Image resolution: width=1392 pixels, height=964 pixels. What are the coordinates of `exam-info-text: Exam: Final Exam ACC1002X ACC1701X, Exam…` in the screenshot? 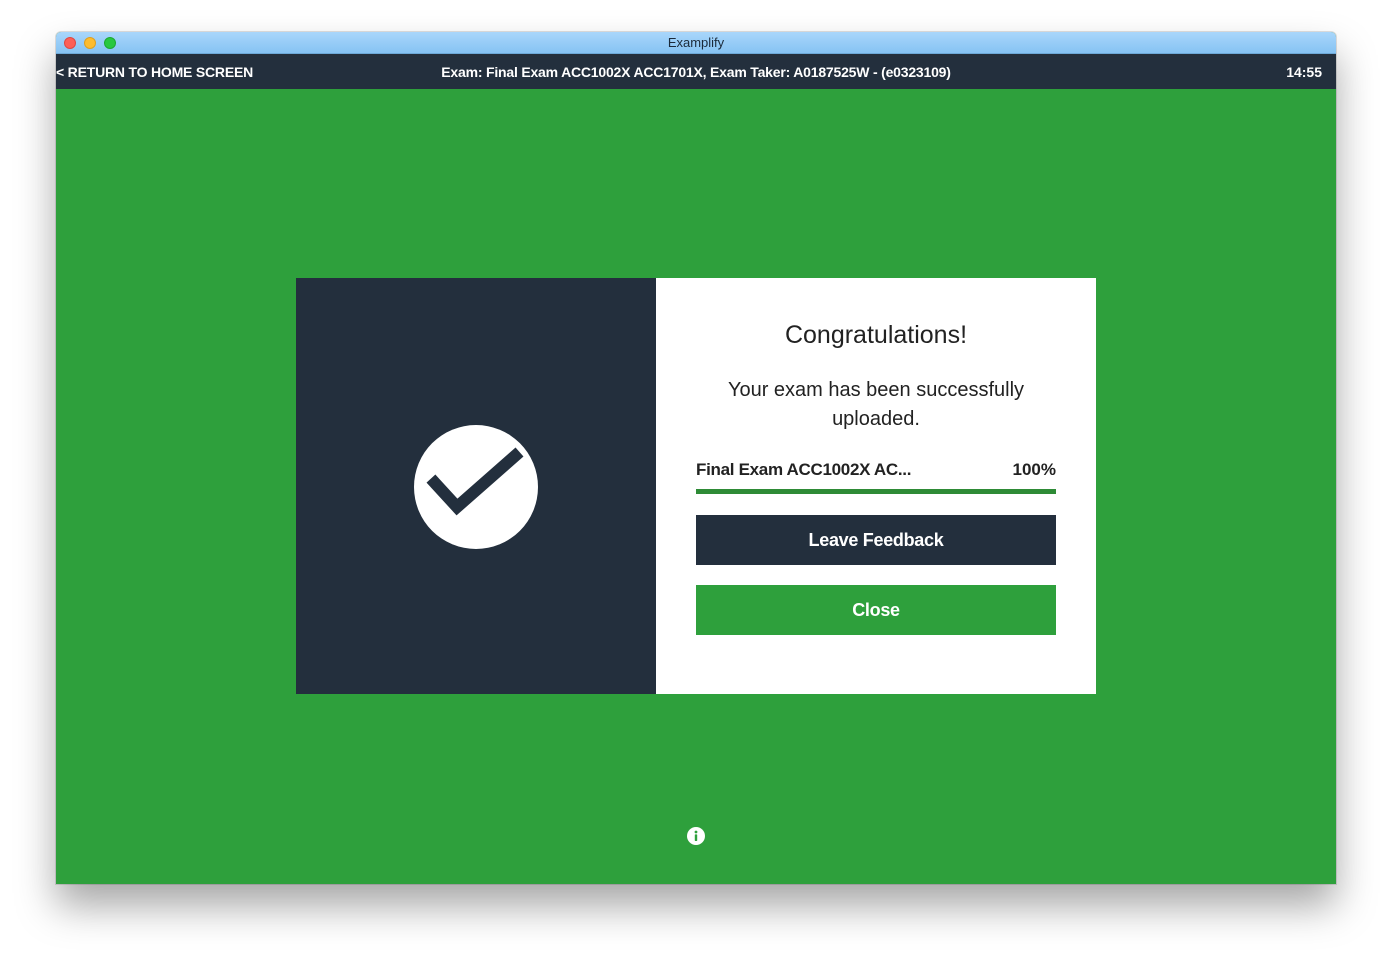 It's located at (696, 72).